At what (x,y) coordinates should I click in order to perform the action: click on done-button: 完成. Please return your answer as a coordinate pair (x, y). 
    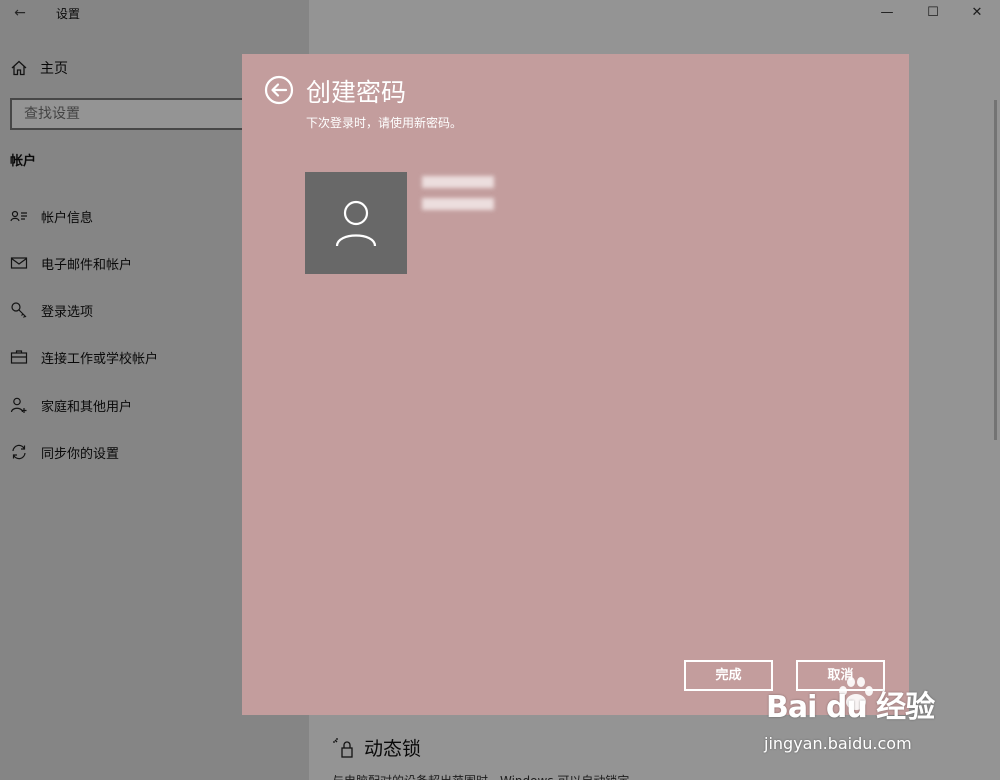
    Looking at the image, I should click on (728, 675).